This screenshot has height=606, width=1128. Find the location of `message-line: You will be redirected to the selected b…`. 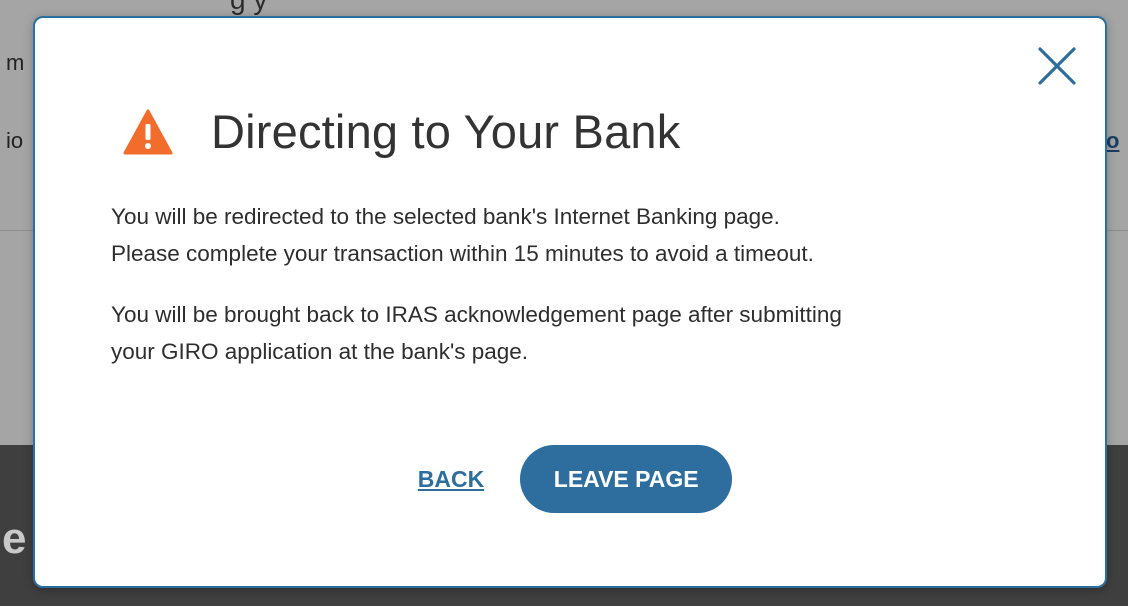

message-line: You will be redirected to the selected b… is located at coordinates (445, 216).